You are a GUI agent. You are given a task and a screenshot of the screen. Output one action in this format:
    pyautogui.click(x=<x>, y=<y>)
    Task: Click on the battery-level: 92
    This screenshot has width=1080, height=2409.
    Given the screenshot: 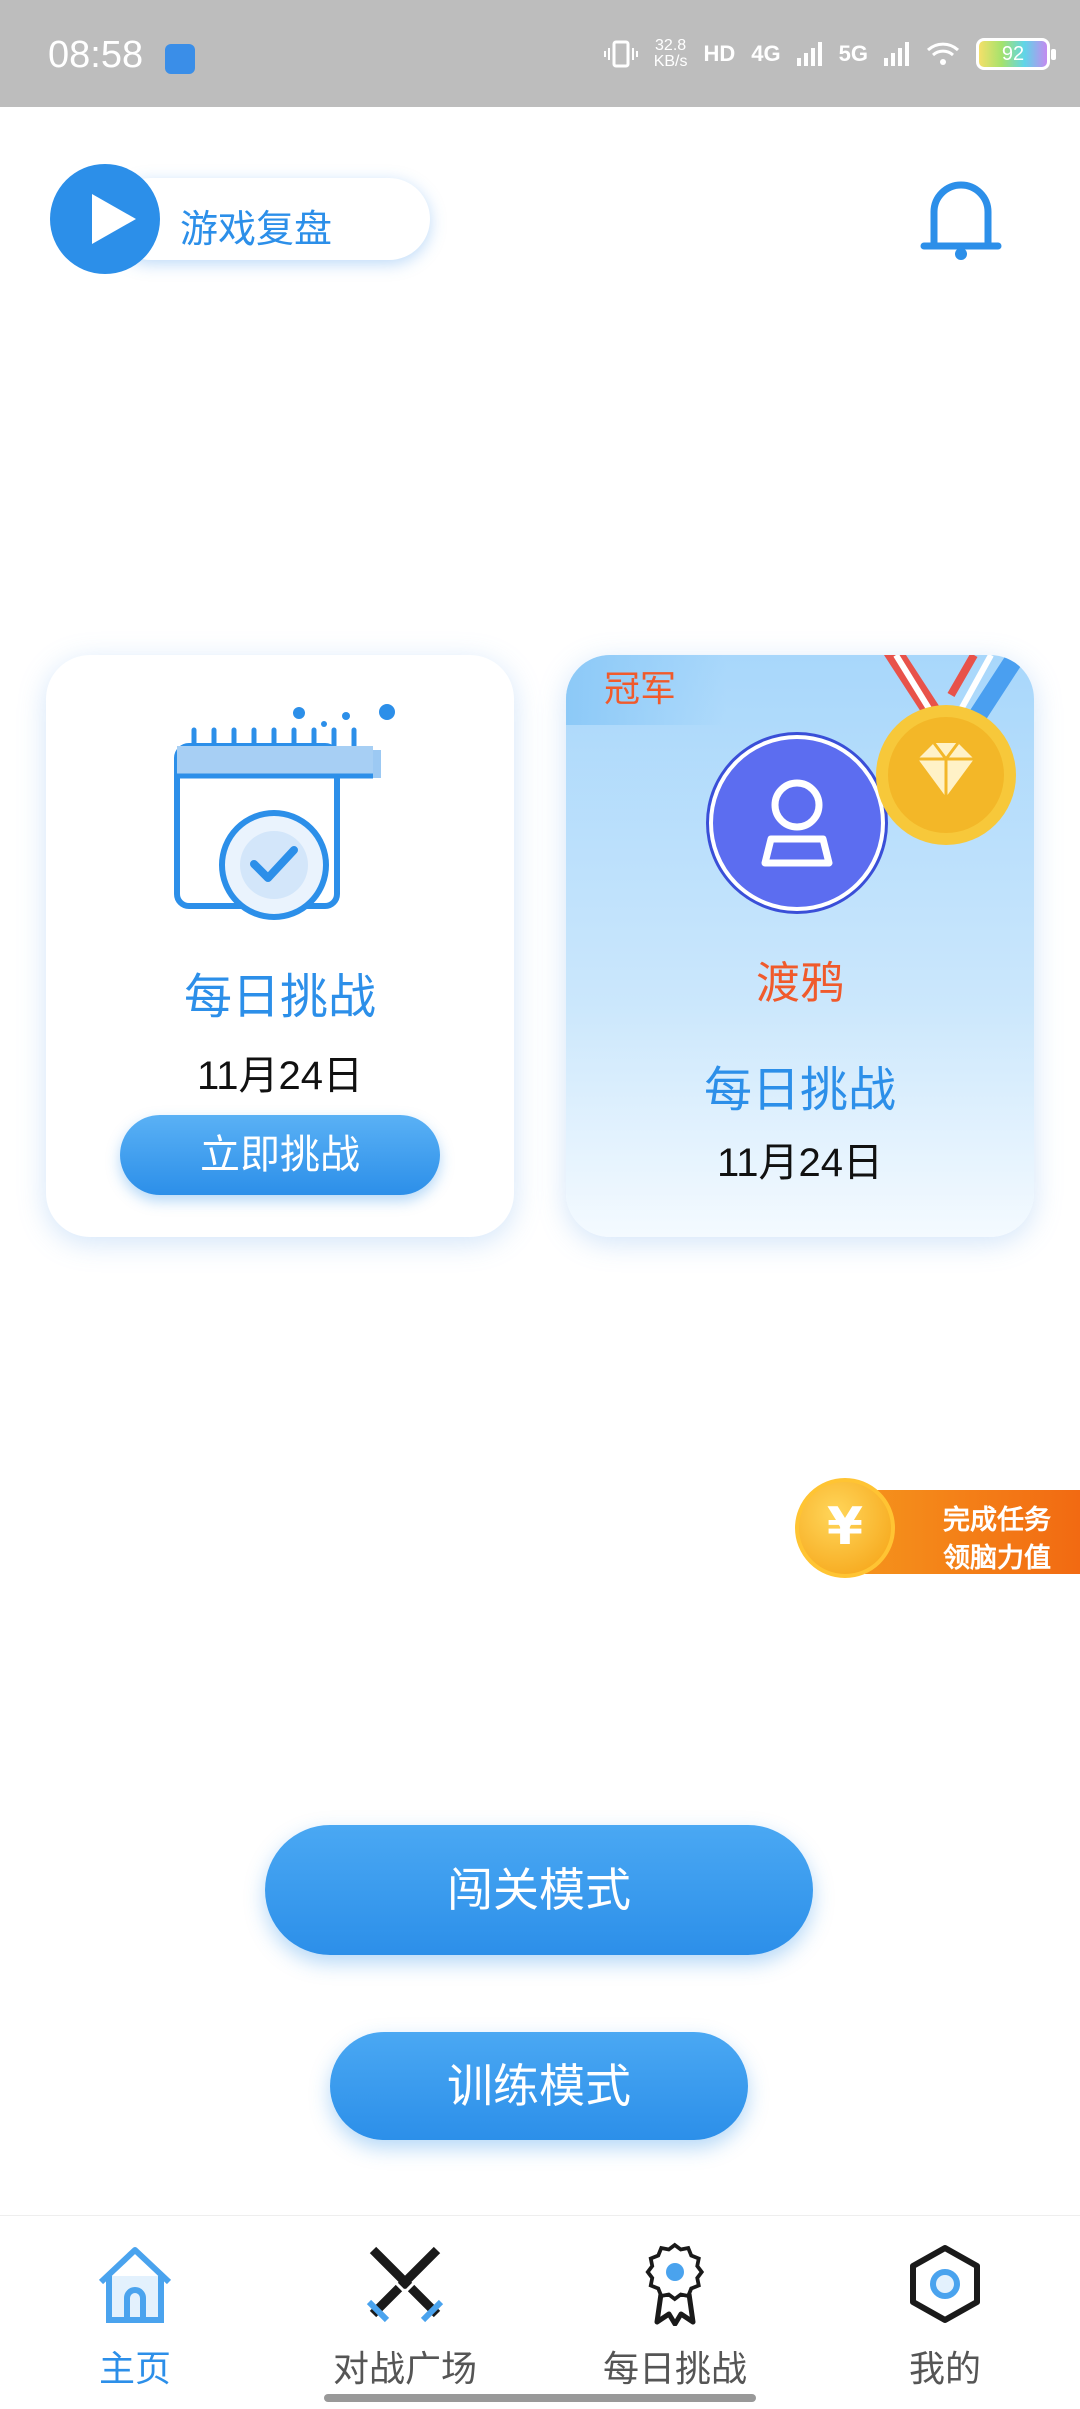 What is the action you would take?
    pyautogui.click(x=1013, y=54)
    